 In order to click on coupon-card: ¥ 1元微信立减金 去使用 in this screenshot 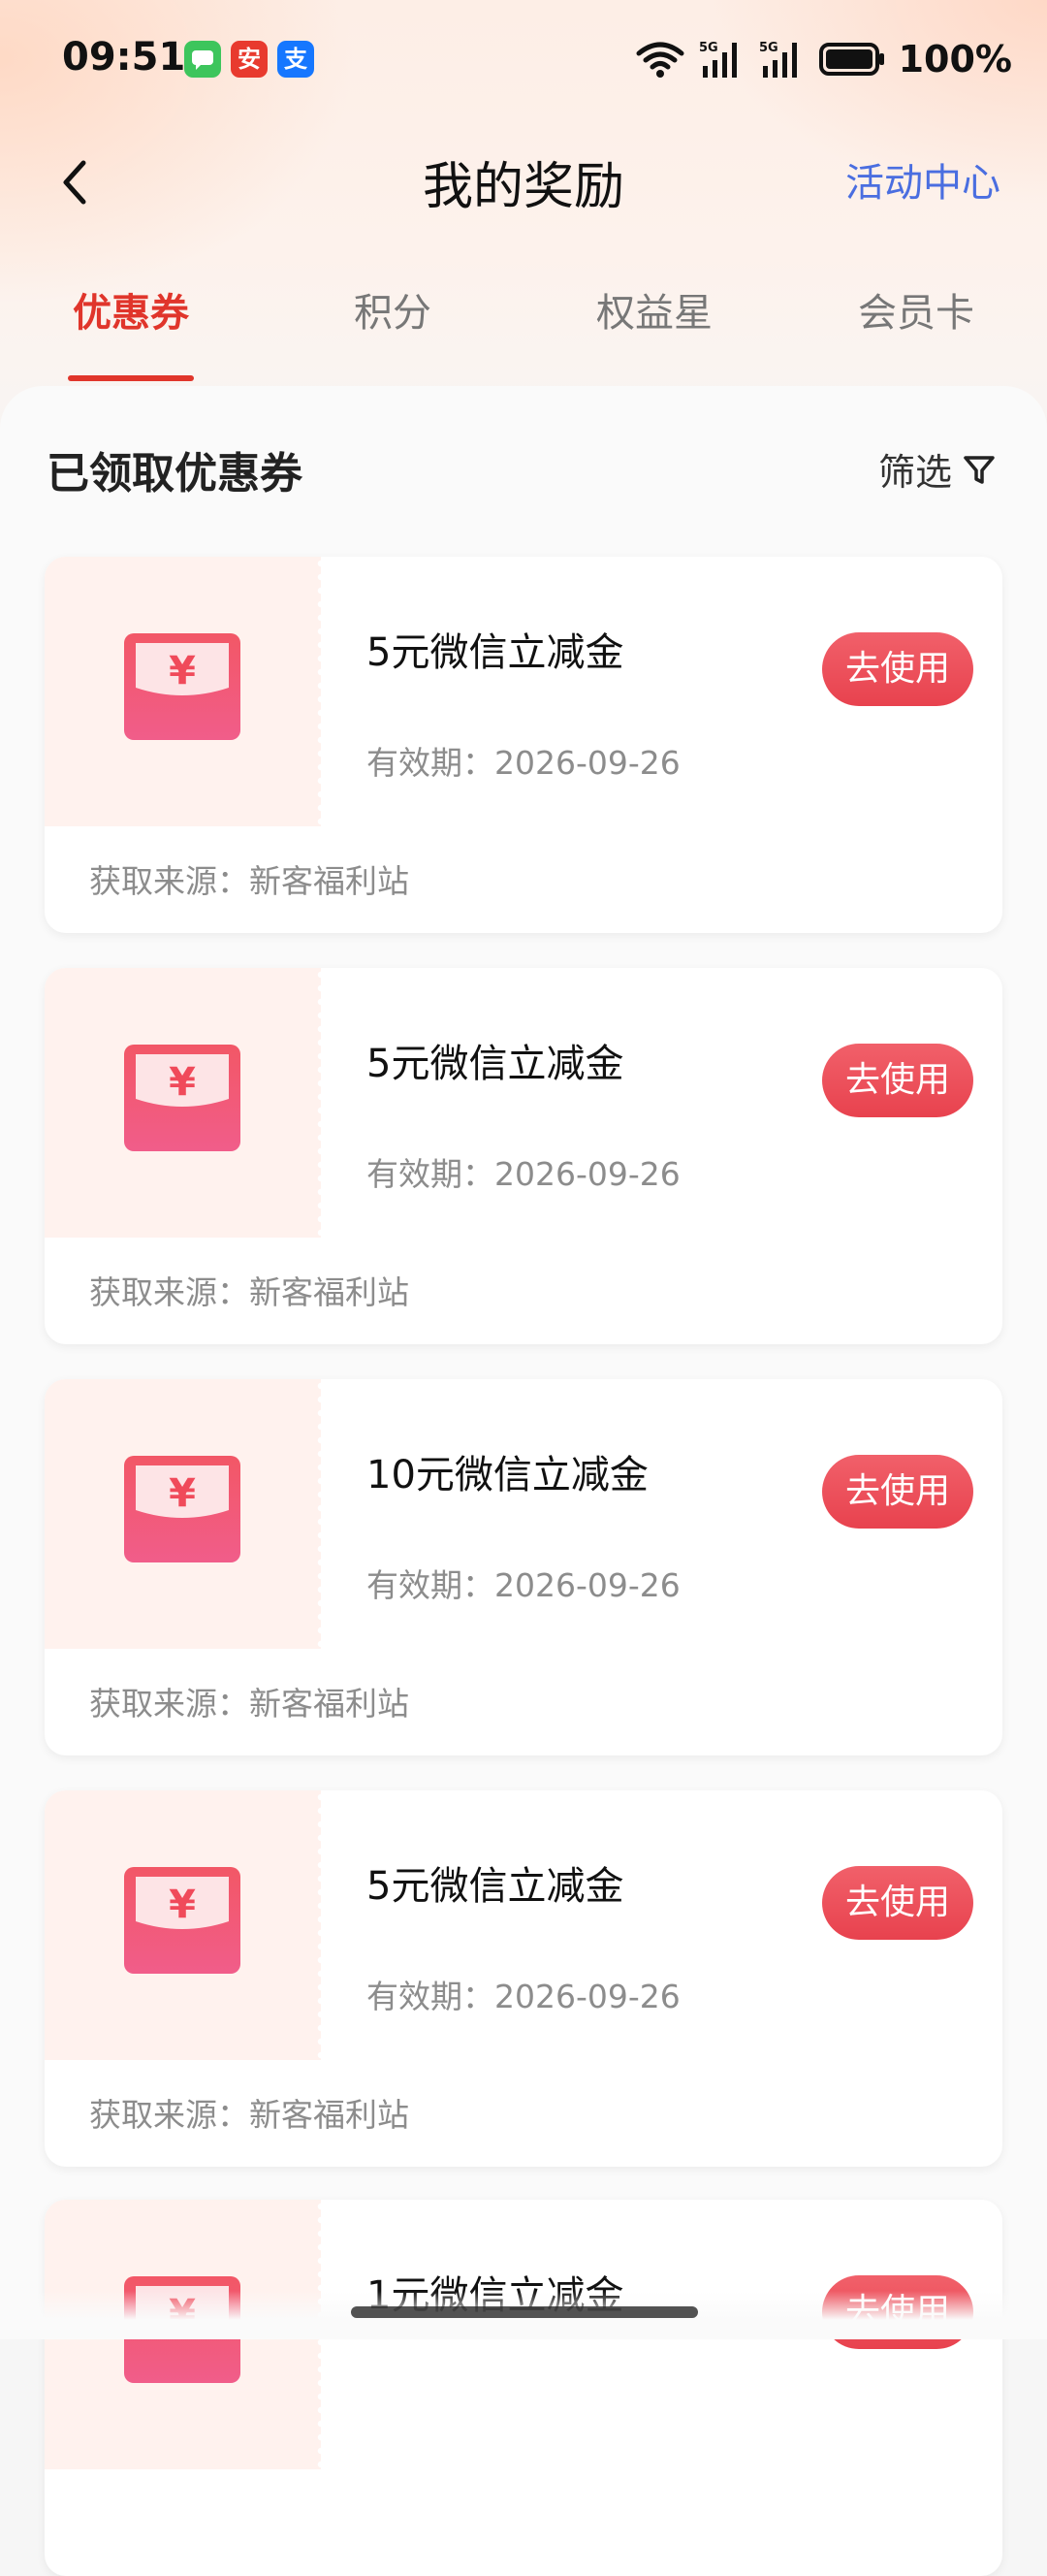, I will do `click(523, 2388)`.